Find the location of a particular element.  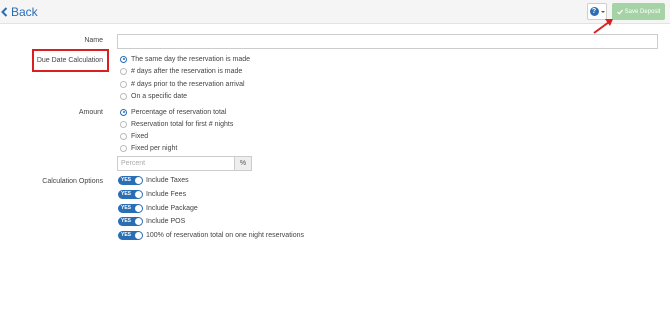

calc-option-row: YES Include POS is located at coordinates (151, 221).